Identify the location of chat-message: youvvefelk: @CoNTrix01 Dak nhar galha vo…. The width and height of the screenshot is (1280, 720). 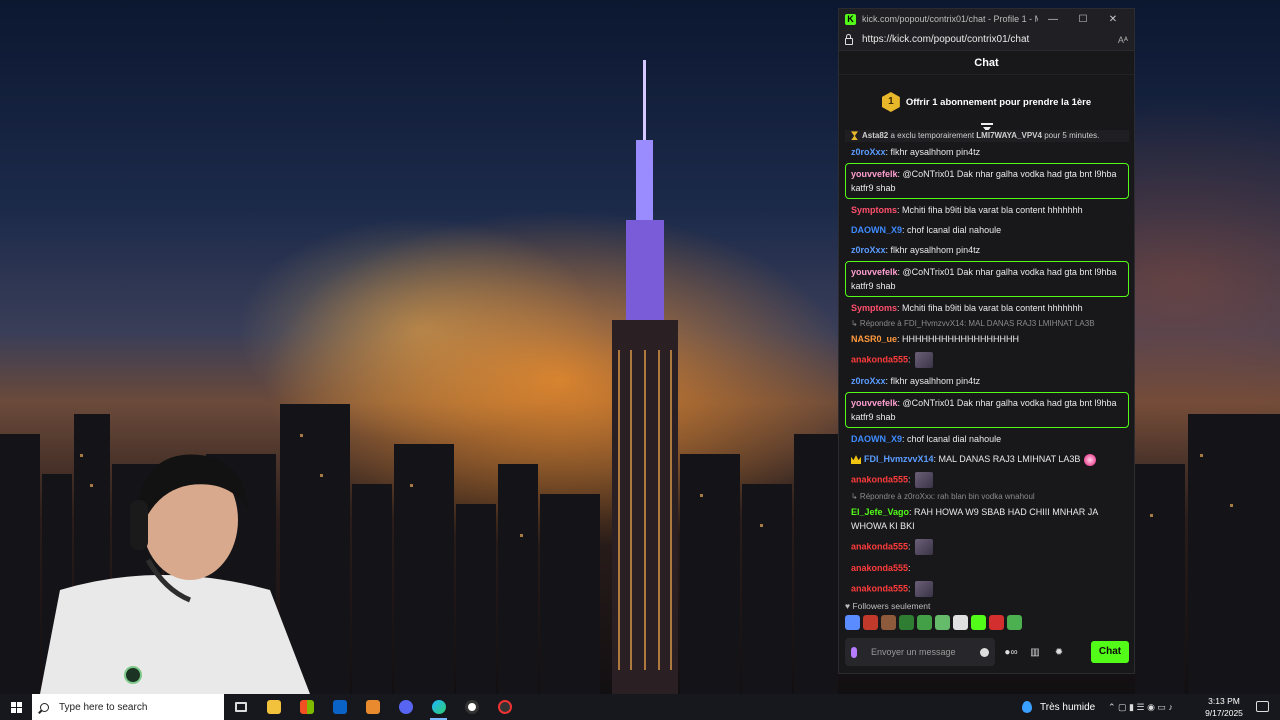
(987, 410).